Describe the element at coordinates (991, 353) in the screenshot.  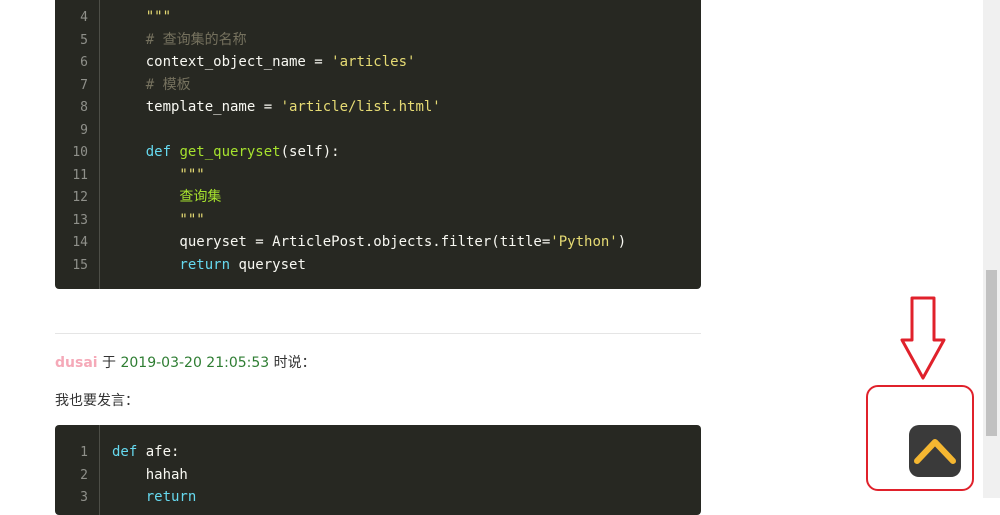
I see `scrollbar-thumb` at that location.